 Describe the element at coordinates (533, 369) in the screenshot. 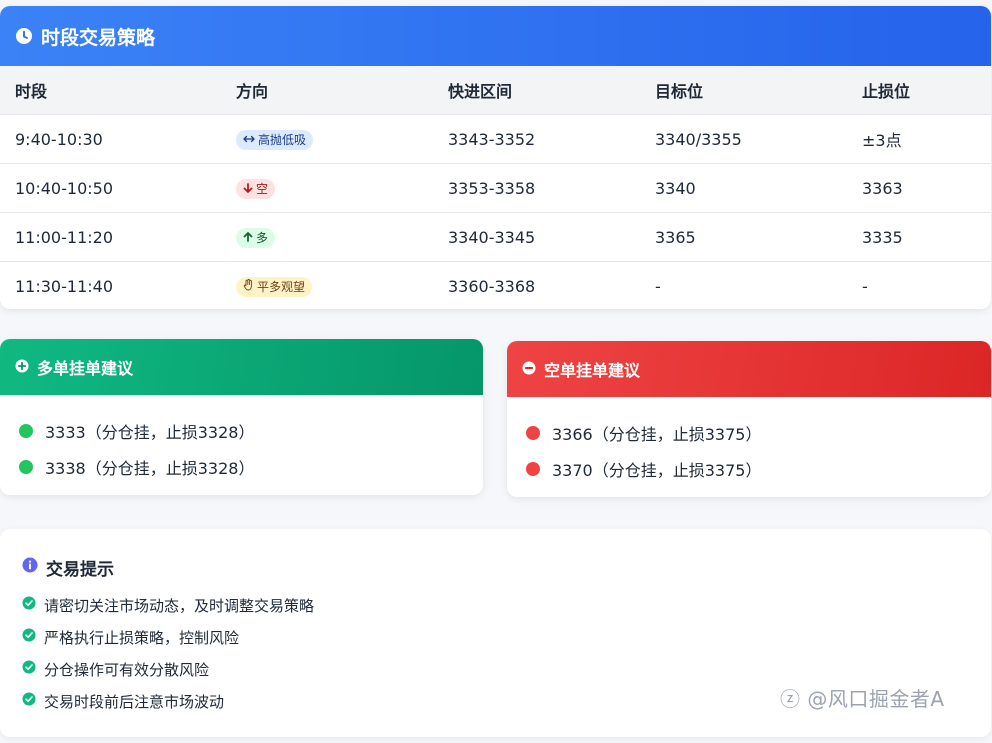

I see `minus-circle-icon` at that location.